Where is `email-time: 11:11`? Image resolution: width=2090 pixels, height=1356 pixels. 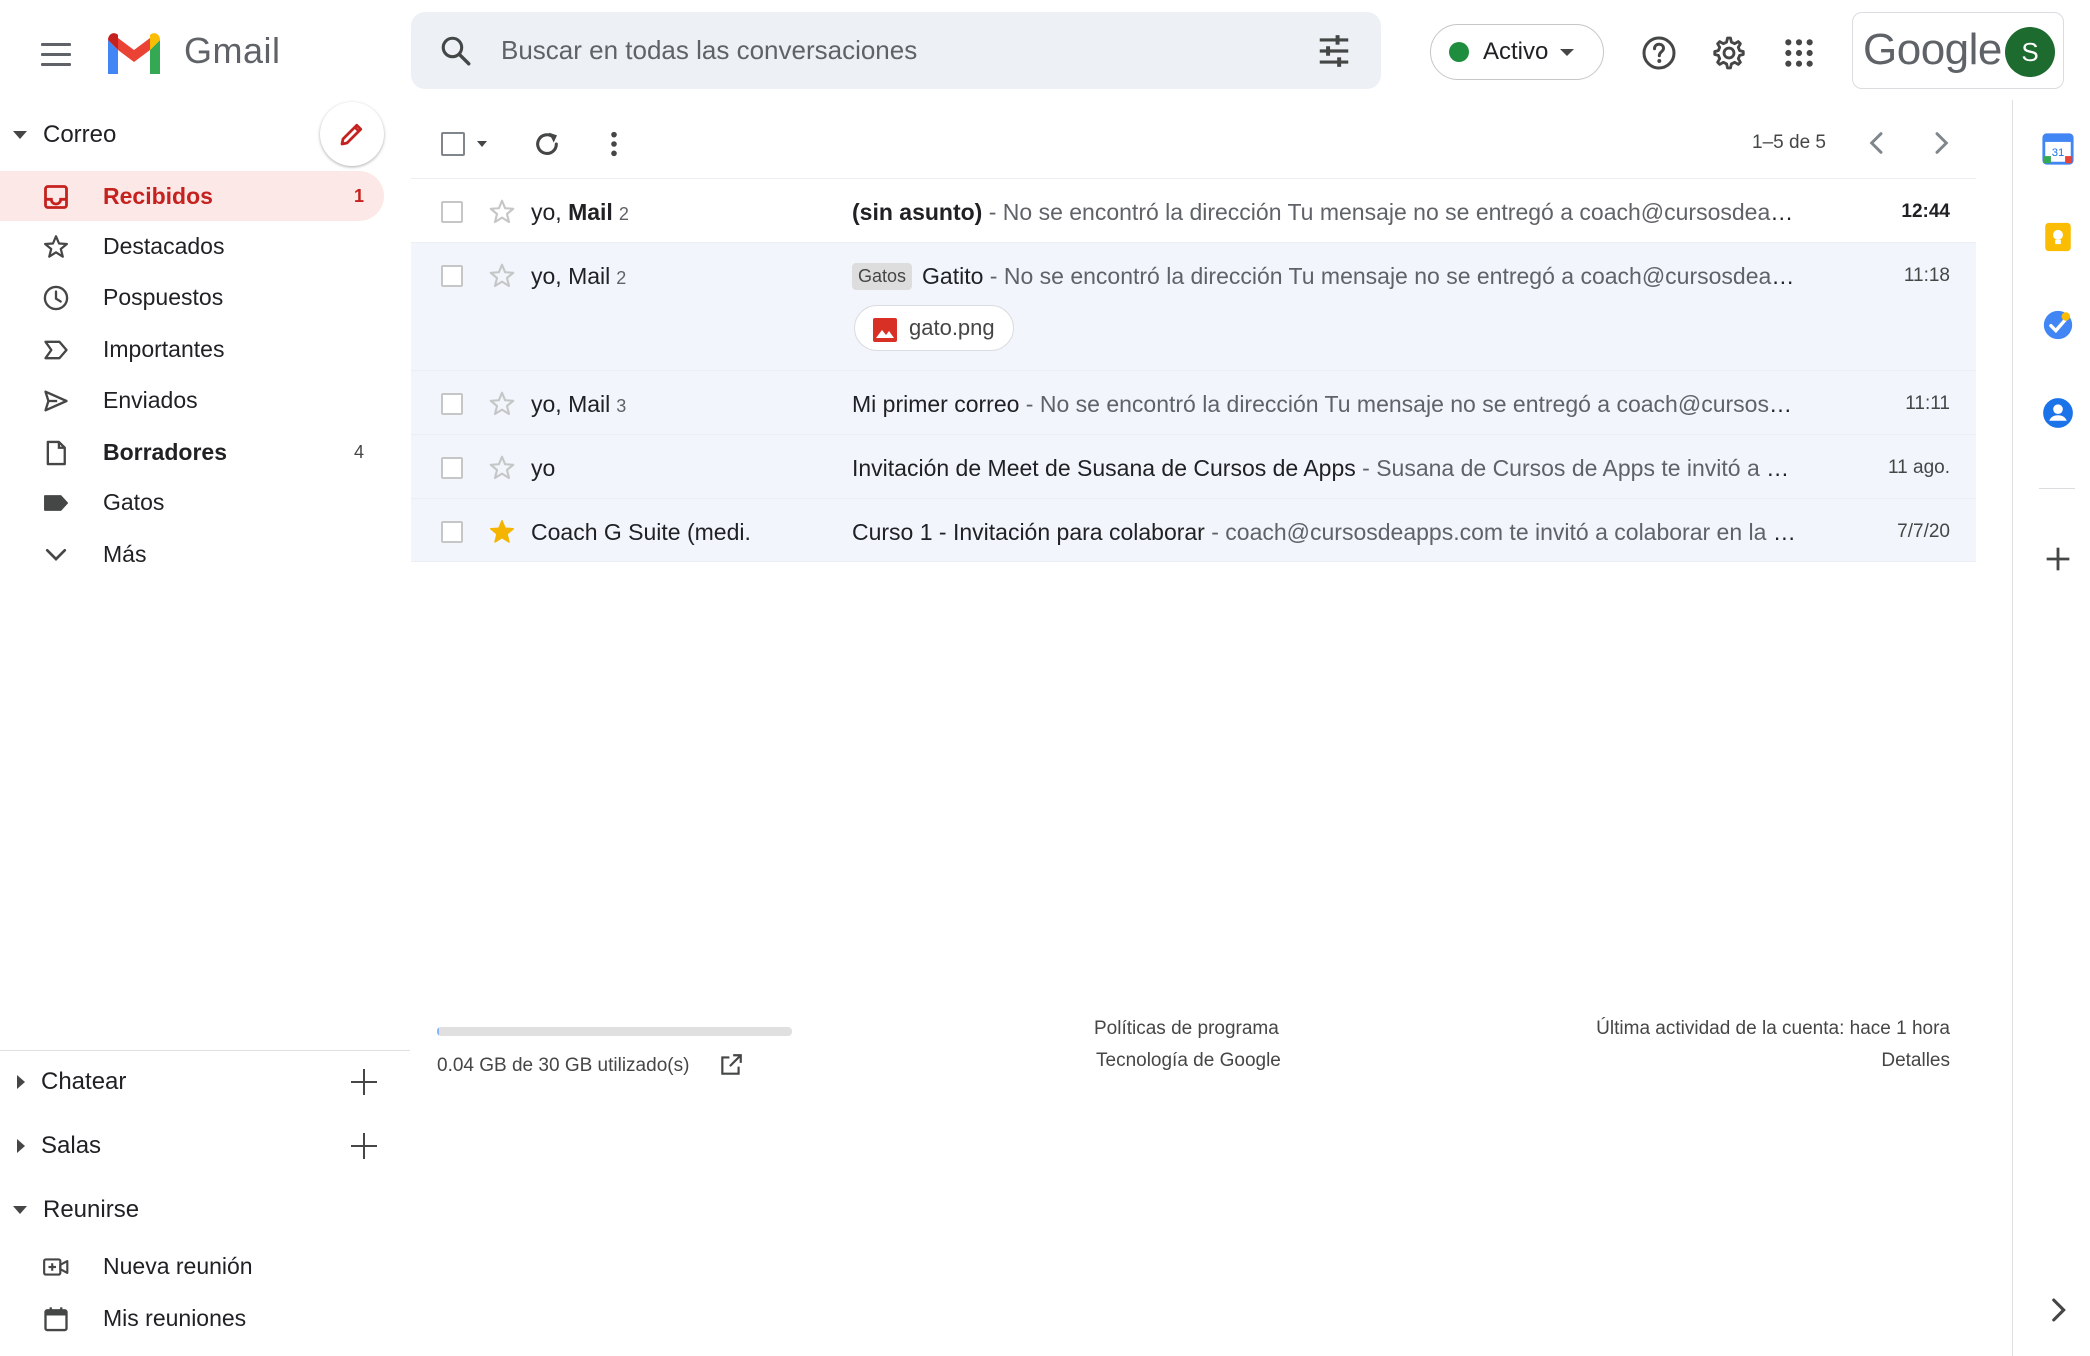 email-time: 11:11 is located at coordinates (1927, 403).